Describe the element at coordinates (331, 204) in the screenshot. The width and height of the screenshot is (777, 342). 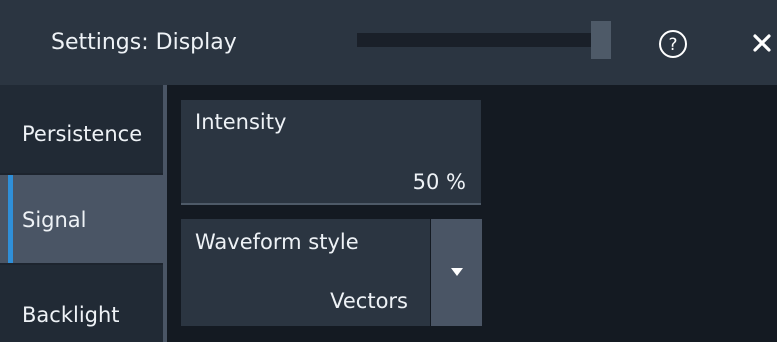
I see `intensity-underline` at that location.